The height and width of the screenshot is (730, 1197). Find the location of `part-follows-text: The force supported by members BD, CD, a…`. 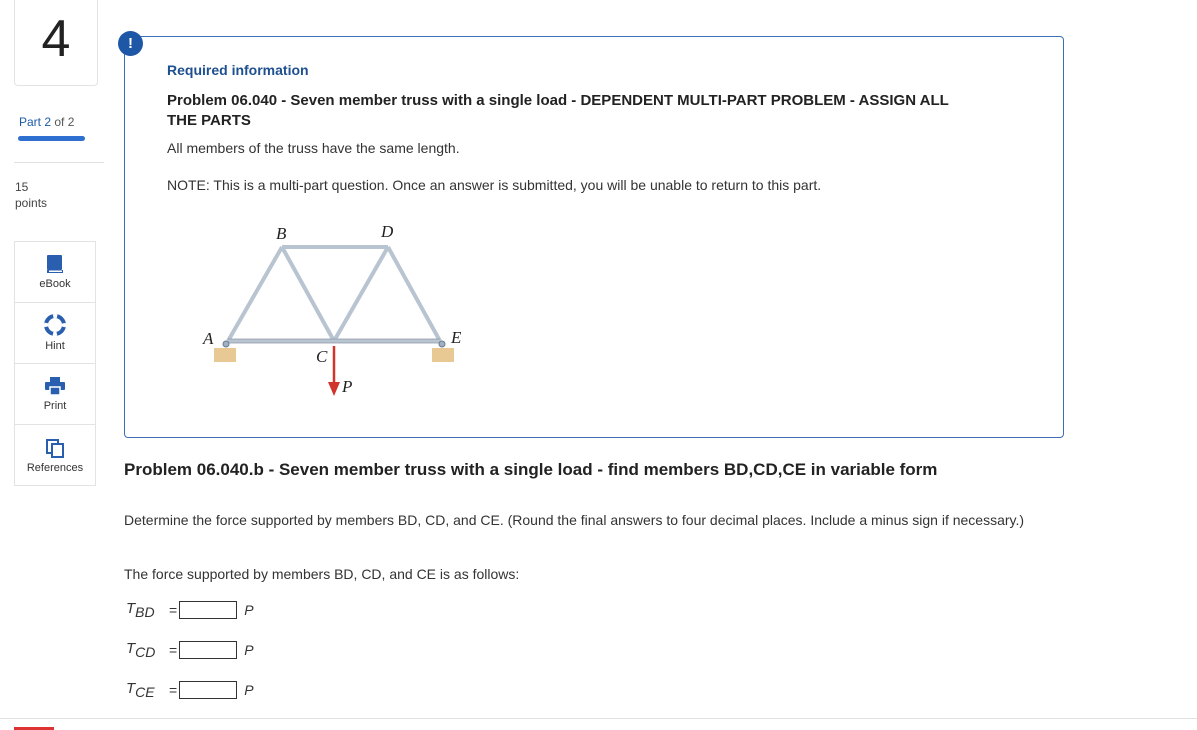

part-follows-text: The force supported by members BD, CD, a… is located at coordinates (322, 574).